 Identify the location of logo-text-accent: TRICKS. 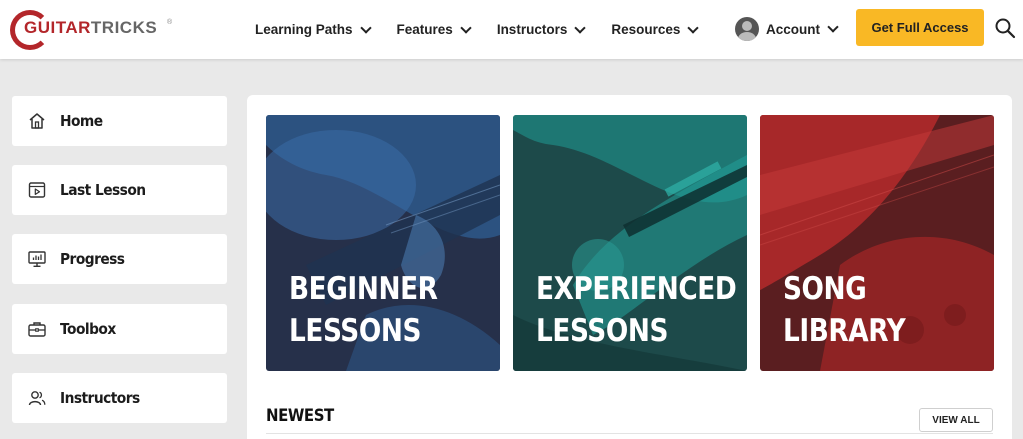
(124, 27).